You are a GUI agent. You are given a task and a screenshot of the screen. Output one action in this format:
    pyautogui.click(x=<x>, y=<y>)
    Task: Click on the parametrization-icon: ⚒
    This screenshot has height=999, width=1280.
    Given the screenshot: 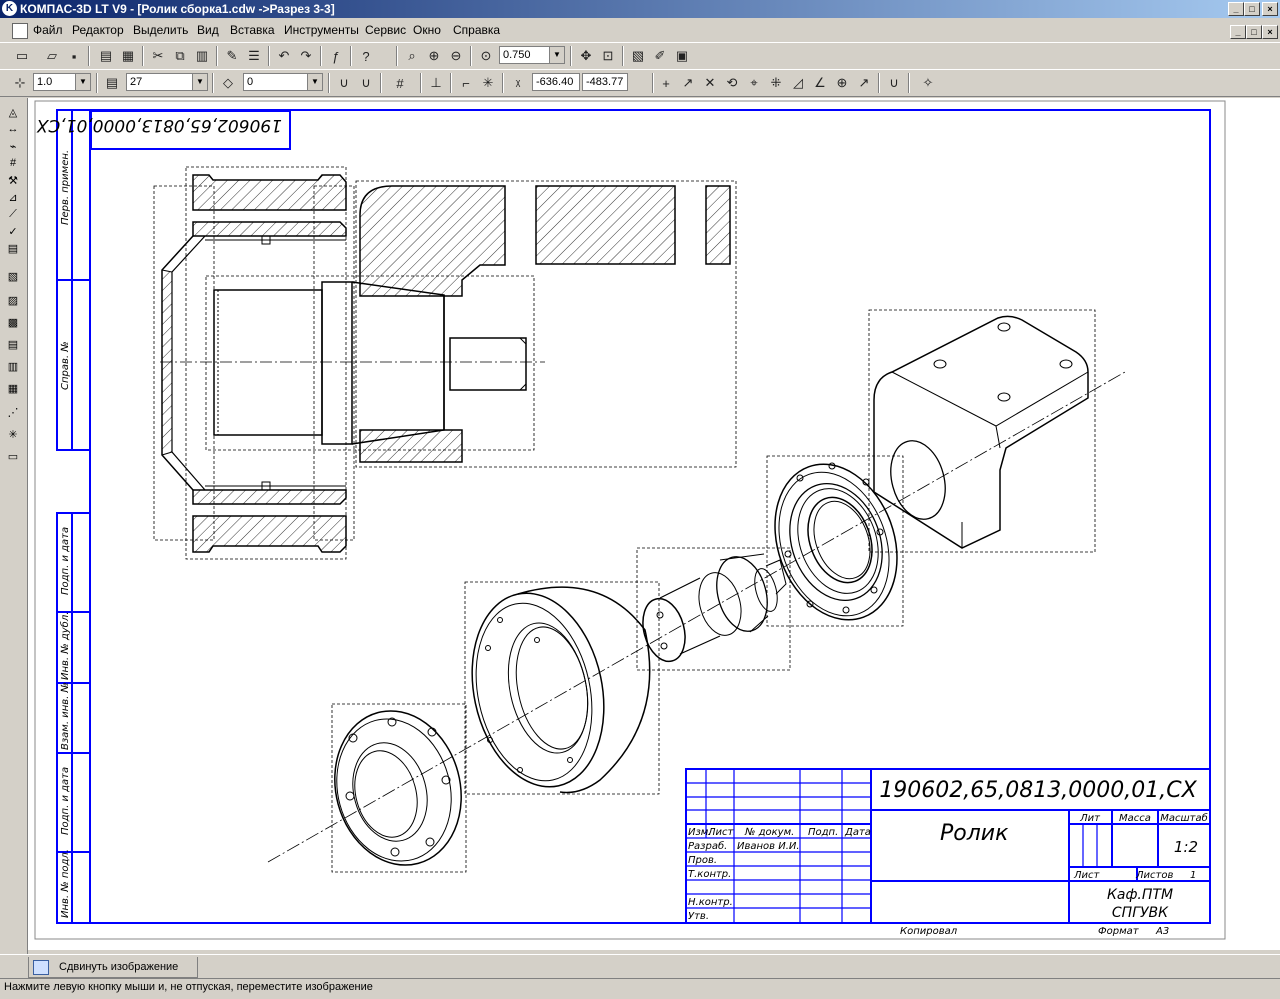 What is the action you would take?
    pyautogui.click(x=13, y=180)
    